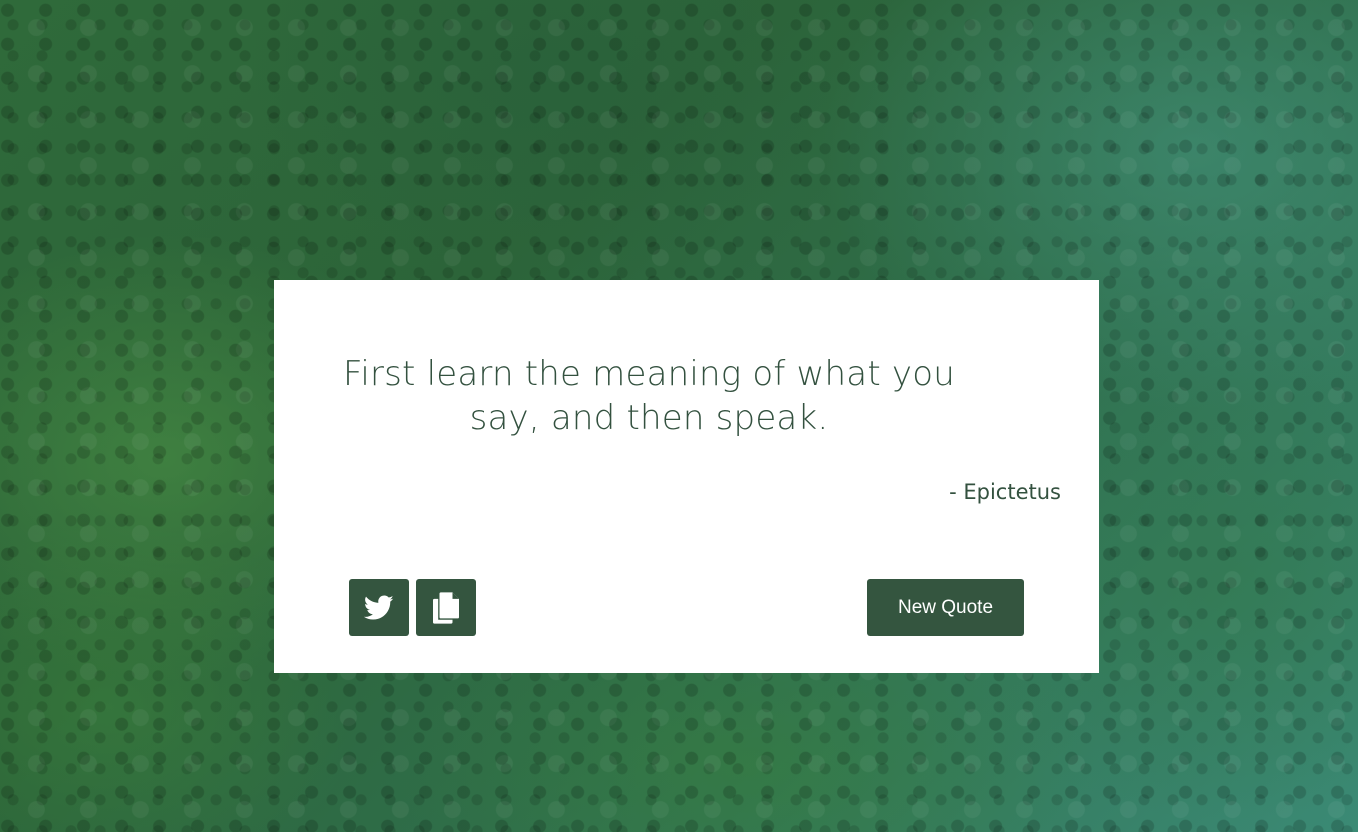 The image size is (1358, 832). I want to click on twitter-icon, so click(379, 608).